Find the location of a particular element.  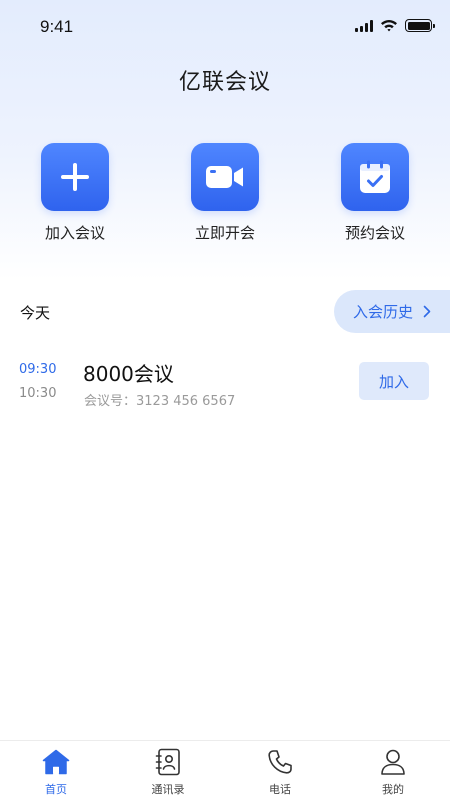

meeting-history-button: 入会历史 is located at coordinates (392, 311).